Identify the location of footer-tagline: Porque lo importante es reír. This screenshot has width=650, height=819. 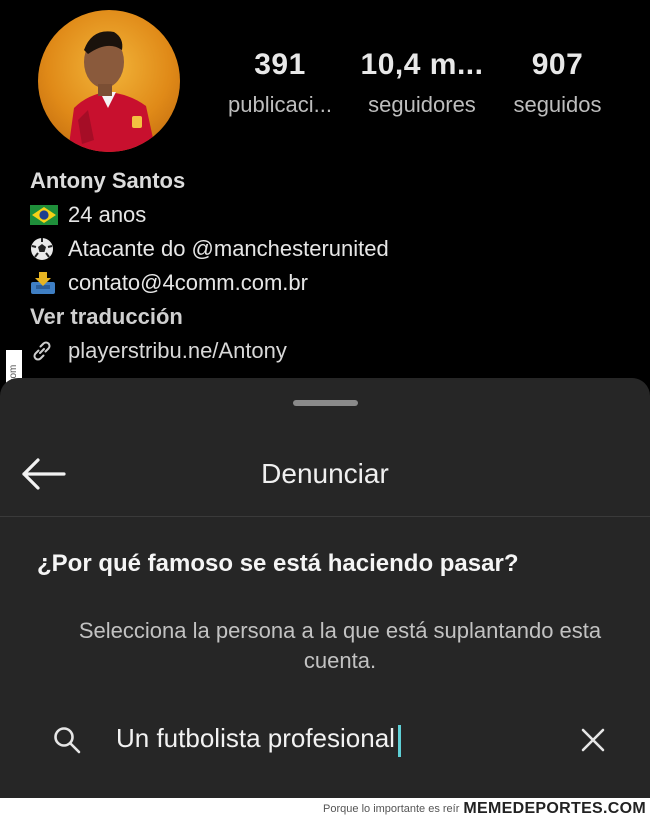
(391, 808).